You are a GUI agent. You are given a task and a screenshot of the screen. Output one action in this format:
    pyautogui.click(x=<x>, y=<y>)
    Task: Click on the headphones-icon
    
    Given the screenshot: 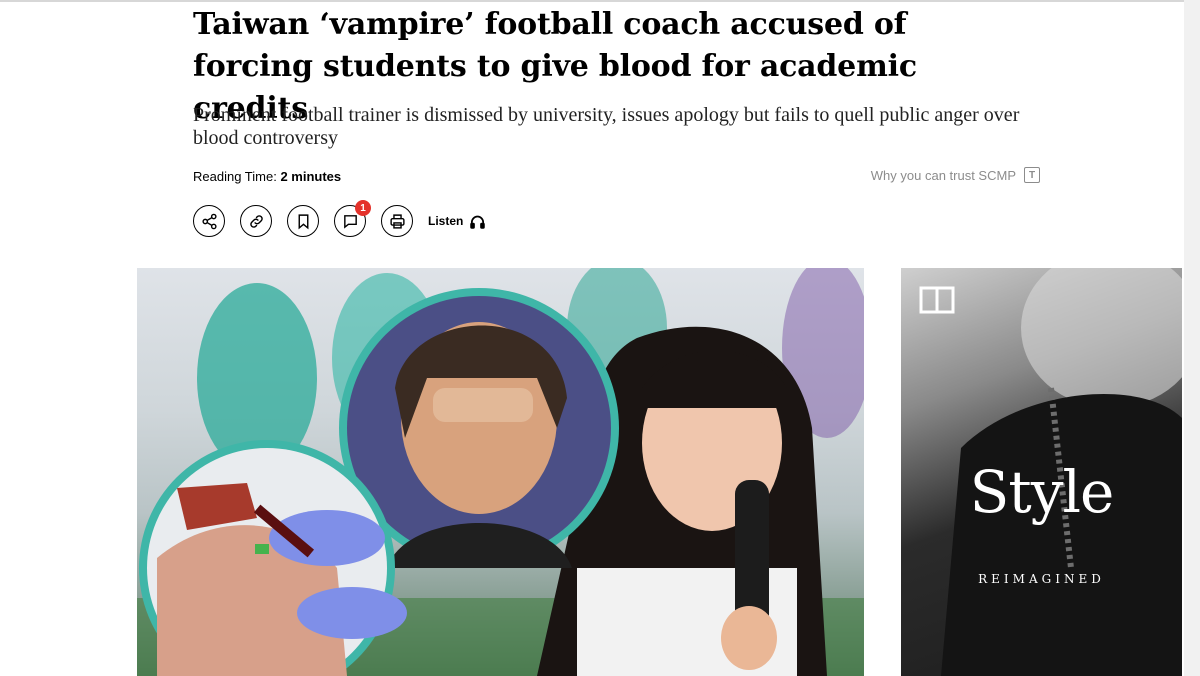 What is the action you would take?
    pyautogui.click(x=478, y=222)
    